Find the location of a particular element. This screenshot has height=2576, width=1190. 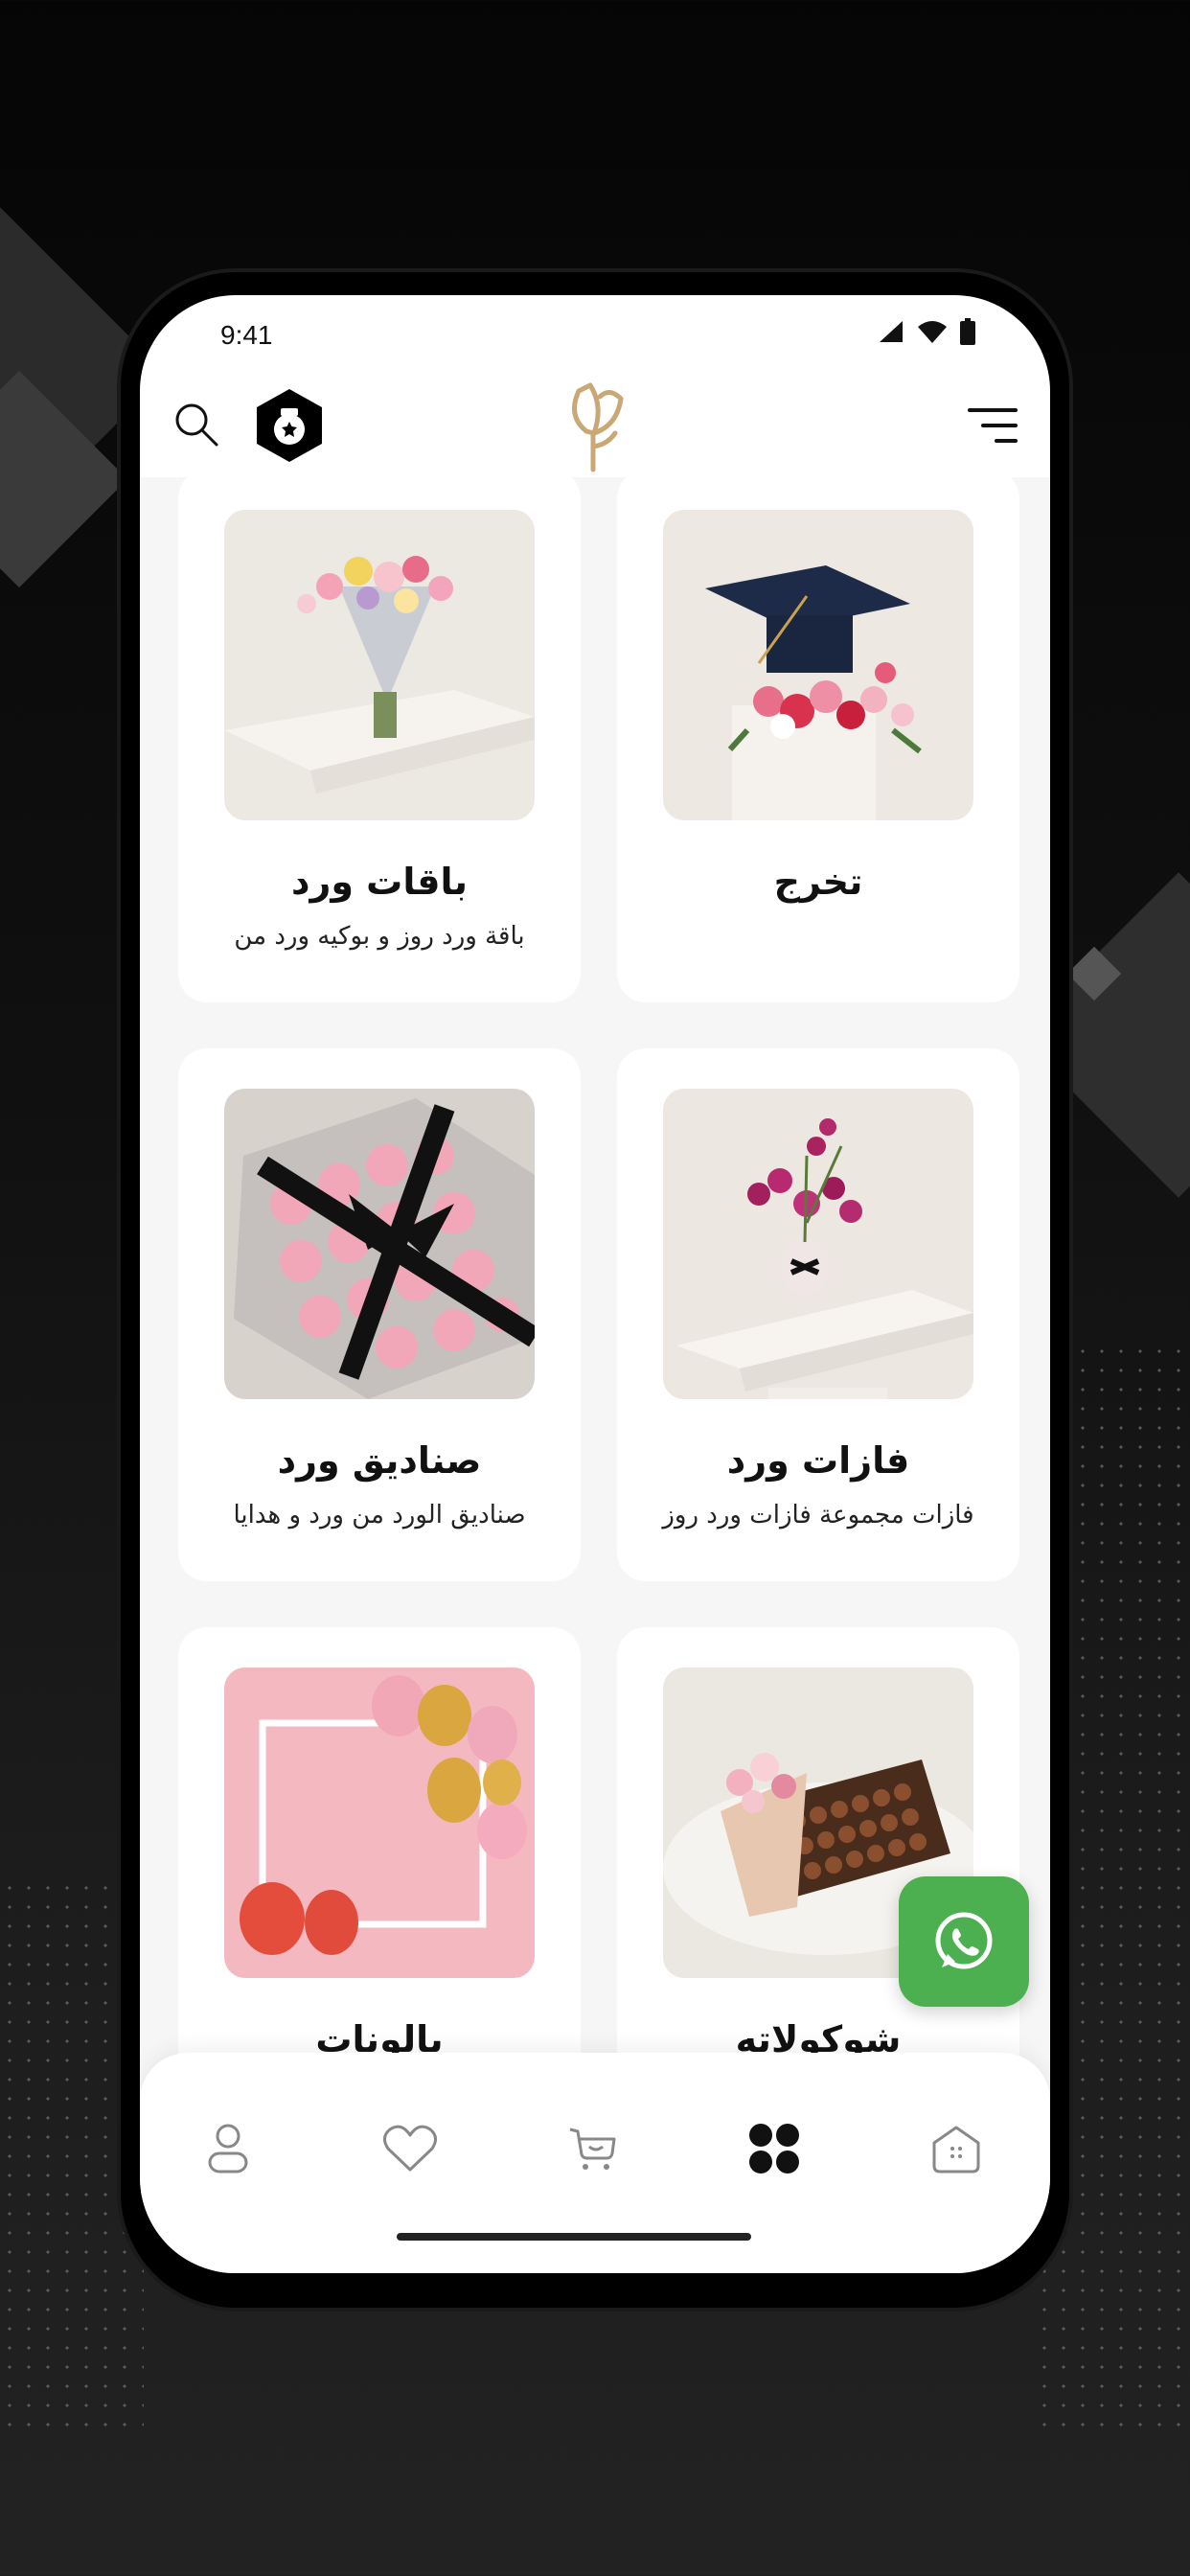

home-indicator is located at coordinates (574, 2237).